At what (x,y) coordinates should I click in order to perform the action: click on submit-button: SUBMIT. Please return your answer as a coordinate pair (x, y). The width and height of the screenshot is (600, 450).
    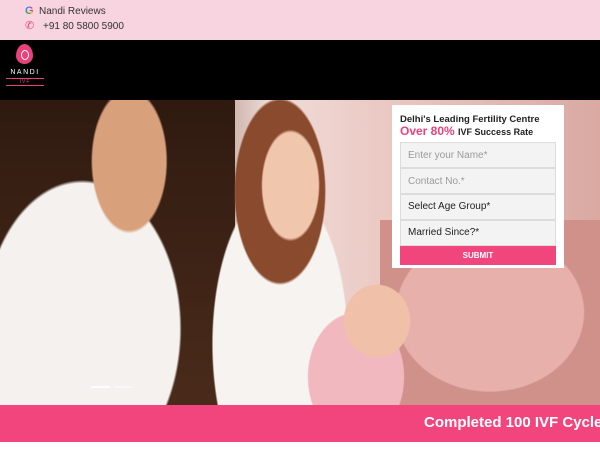
    Looking at the image, I should click on (478, 255).